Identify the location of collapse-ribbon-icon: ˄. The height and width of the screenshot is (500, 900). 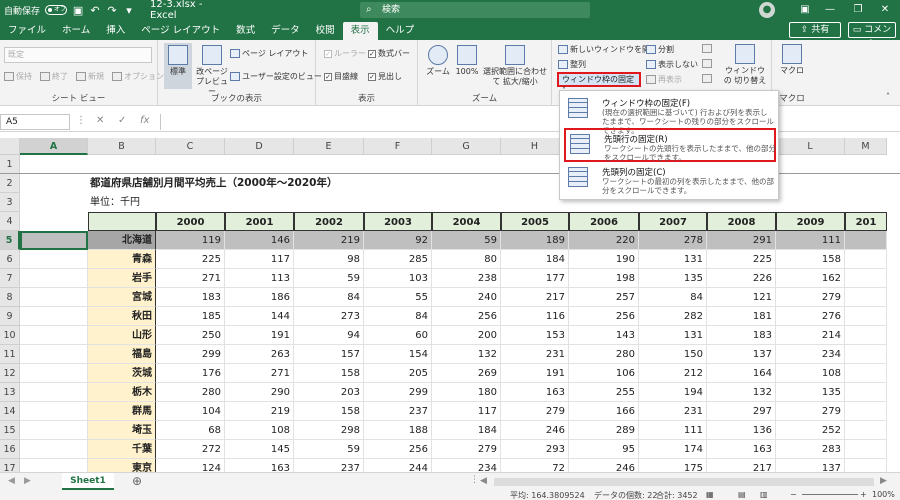
(888, 96).